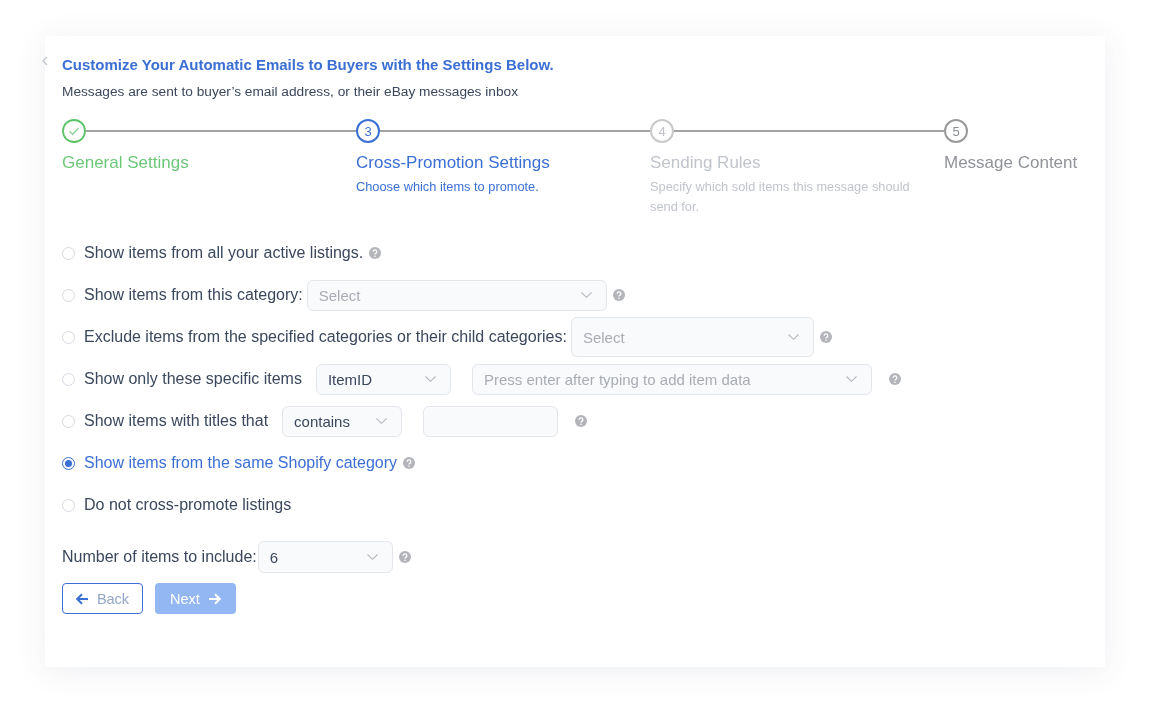  Describe the element at coordinates (159, 557) in the screenshot. I see `item-count-label: Number of items to include:` at that location.